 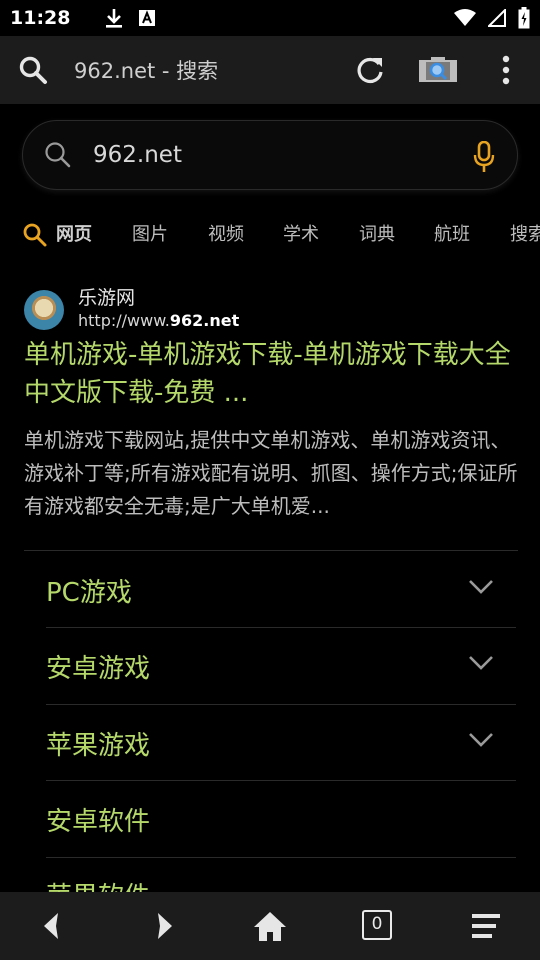 I want to click on menu-icon, so click(x=486, y=926).